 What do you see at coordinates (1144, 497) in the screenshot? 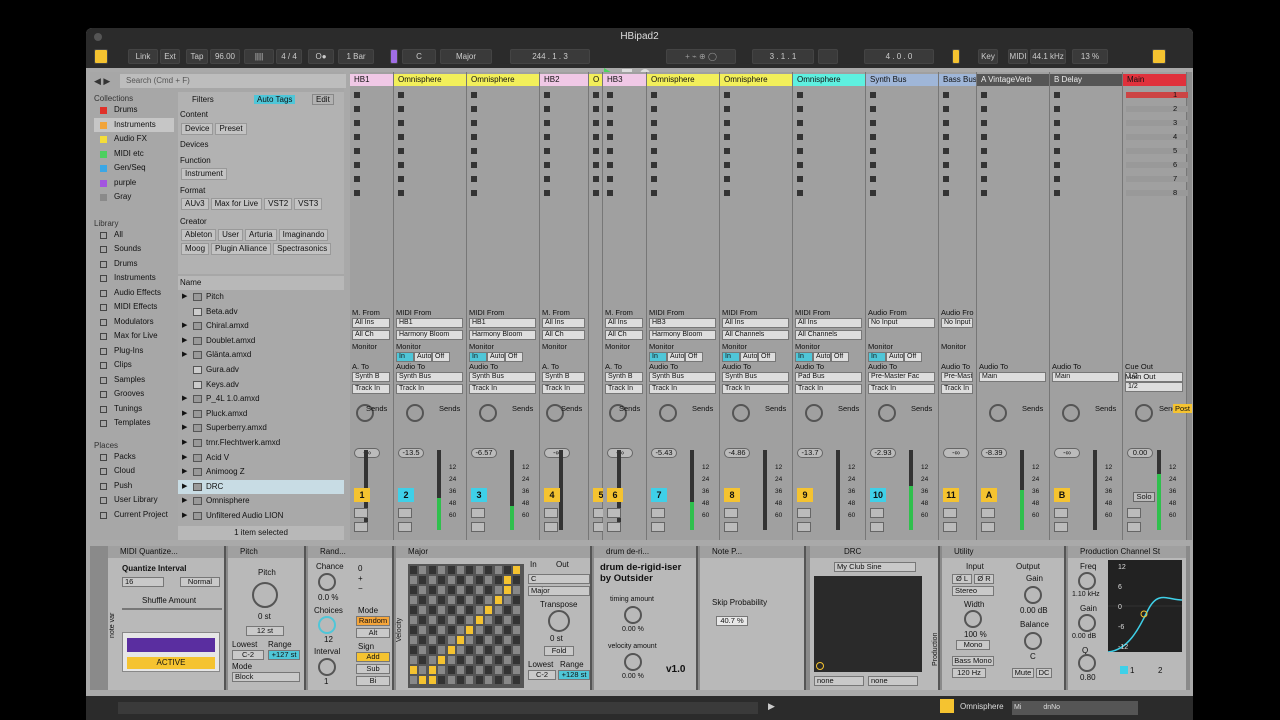
I see `solo-label: Solo` at bounding box center [1144, 497].